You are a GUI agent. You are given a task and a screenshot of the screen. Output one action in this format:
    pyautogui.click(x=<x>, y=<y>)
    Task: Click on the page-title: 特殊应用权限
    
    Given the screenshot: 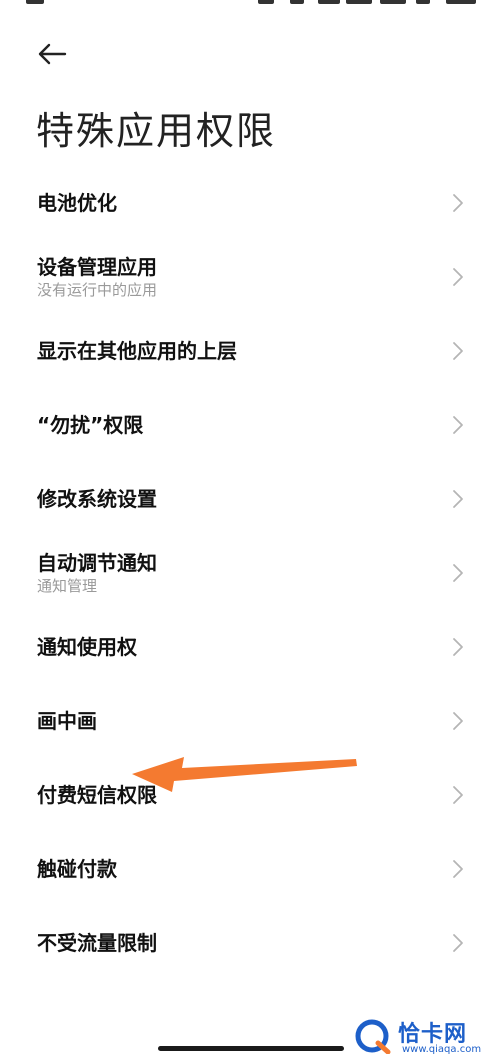 What is the action you would take?
    pyautogui.click(x=156, y=131)
    